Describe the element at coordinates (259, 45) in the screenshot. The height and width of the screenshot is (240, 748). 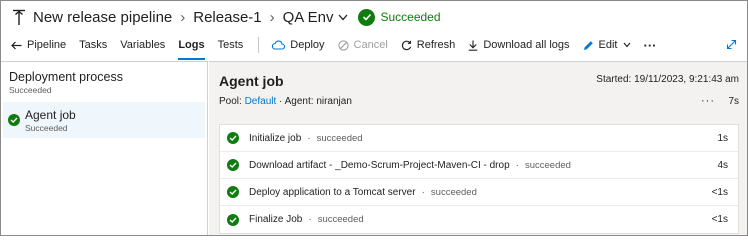
I see `toolbar-divider` at that location.